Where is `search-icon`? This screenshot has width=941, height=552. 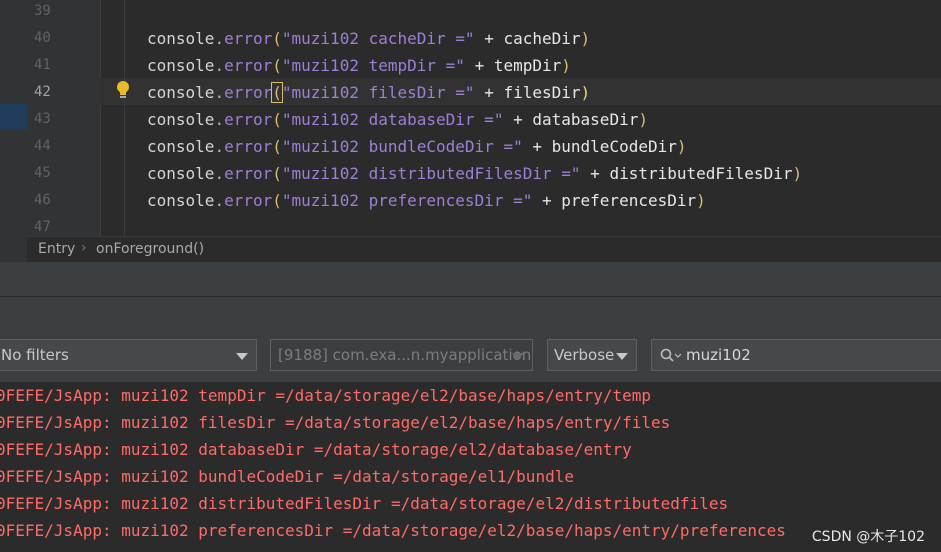 search-icon is located at coordinates (671, 355).